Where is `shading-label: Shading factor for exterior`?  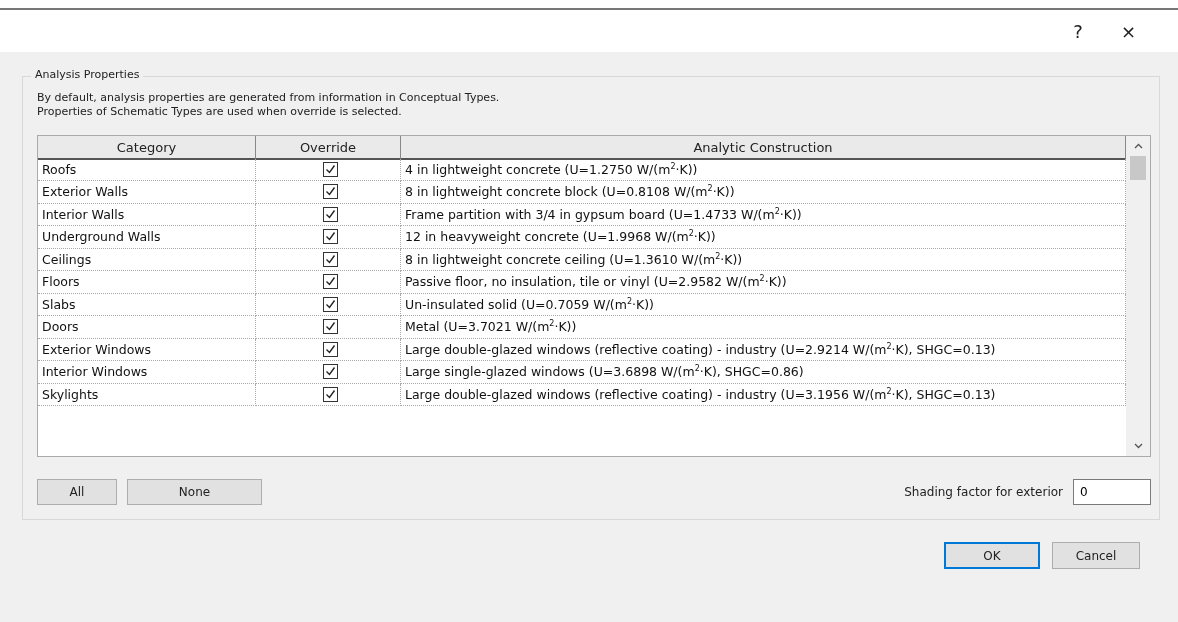 shading-label: Shading factor for exterior is located at coordinates (983, 492).